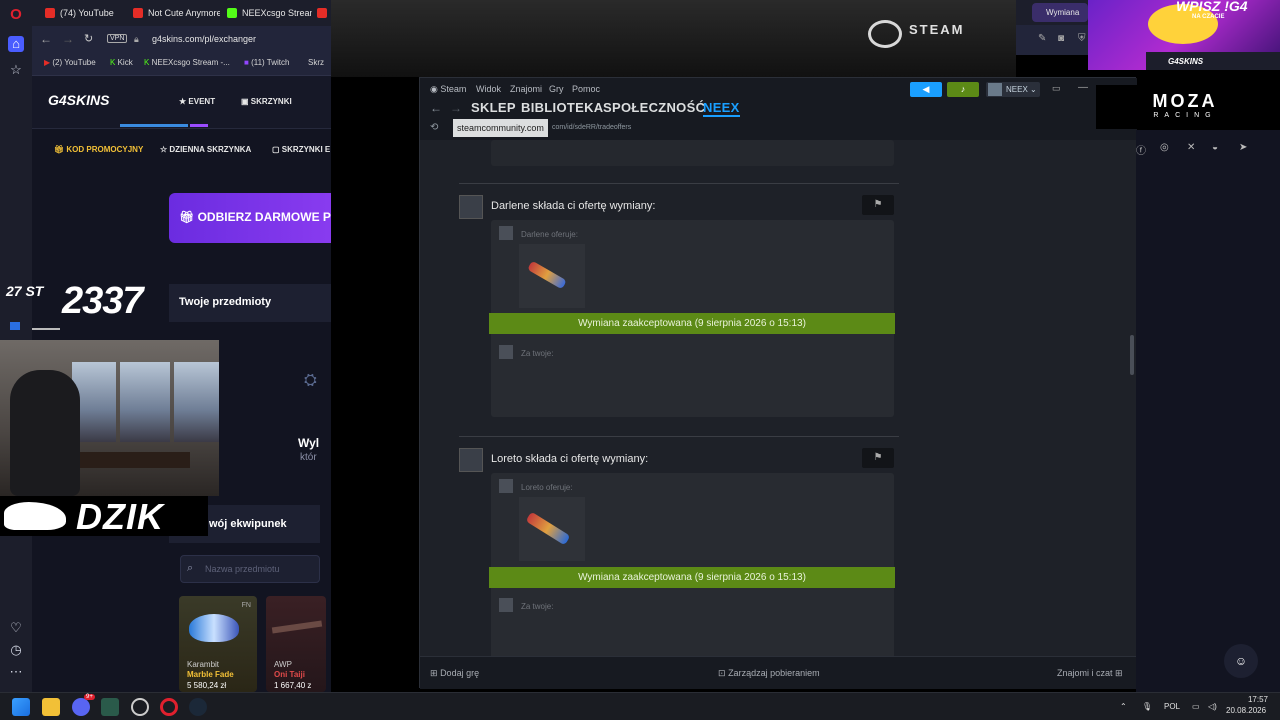 This screenshot has height=720, width=1280. Describe the element at coordinates (140, 707) in the screenshot. I see `obs-icon` at that location.